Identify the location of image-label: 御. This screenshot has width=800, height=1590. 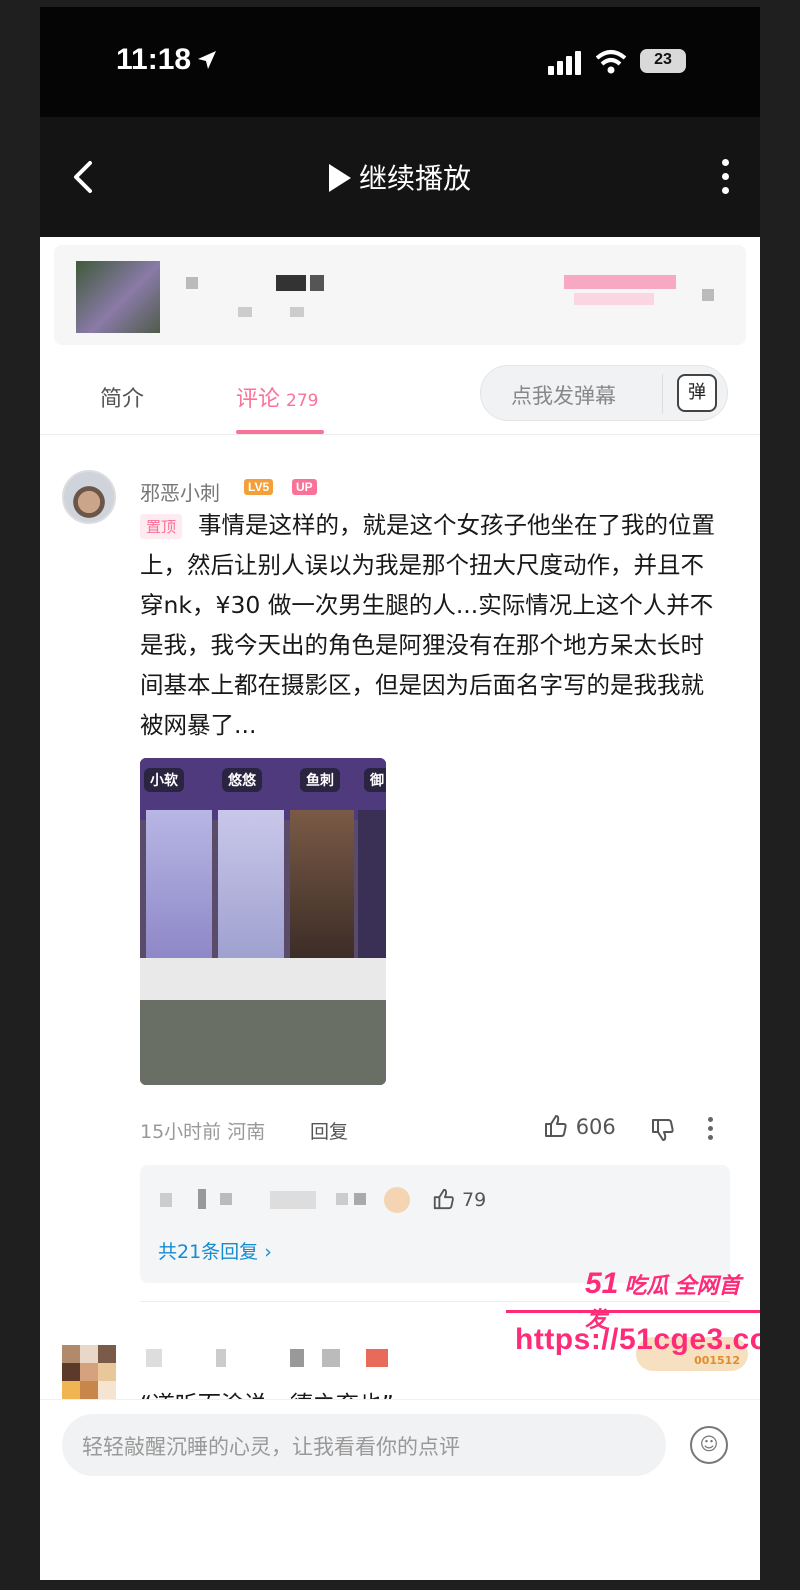
(375, 780).